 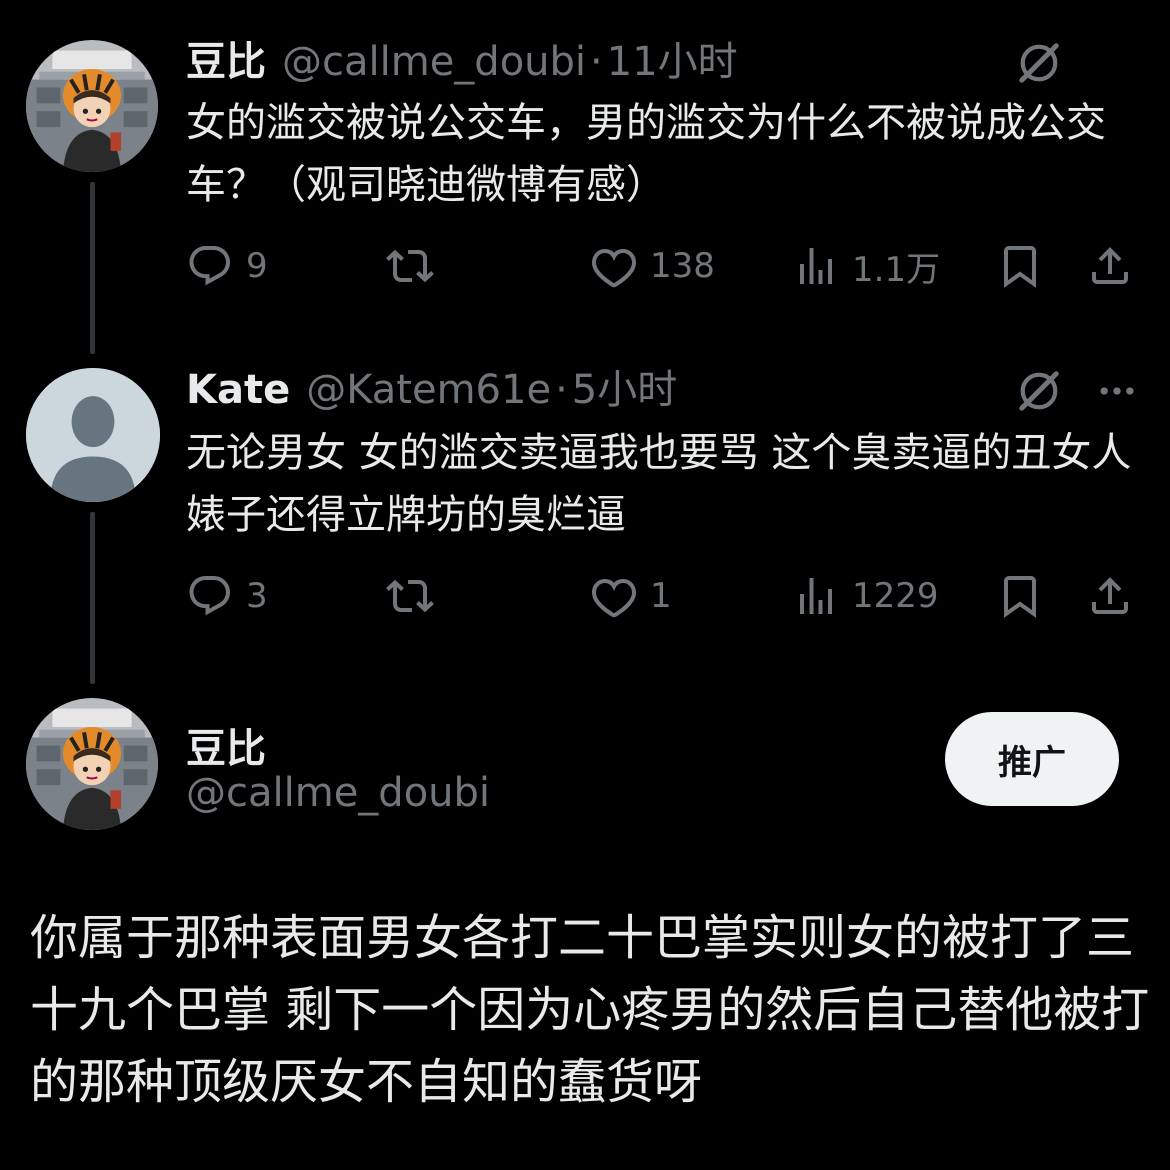 I want to click on tweet-header: 豆比 @callme_doubi · 11小时, so click(x=462, y=62).